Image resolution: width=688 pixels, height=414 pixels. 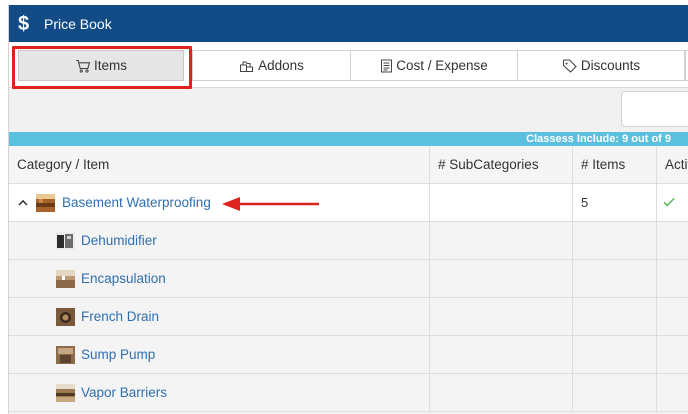 I want to click on item-link: Dehumidifier, so click(x=119, y=240).